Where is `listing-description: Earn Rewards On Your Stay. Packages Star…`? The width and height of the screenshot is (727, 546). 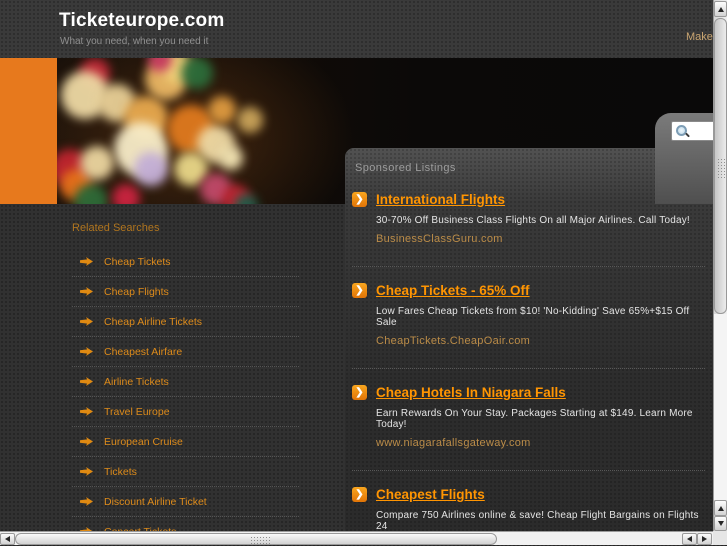 listing-description: Earn Rewards On Your Stay. Packages Star… is located at coordinates (534, 419).